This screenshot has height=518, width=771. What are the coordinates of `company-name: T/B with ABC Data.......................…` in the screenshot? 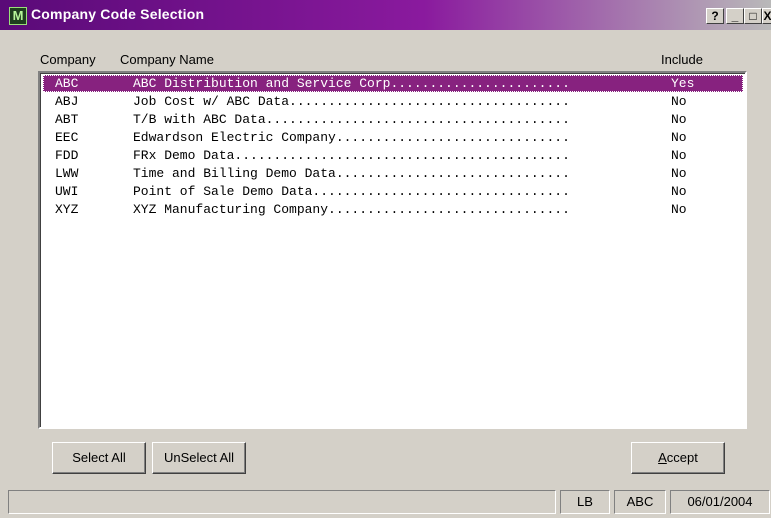 It's located at (351, 119).